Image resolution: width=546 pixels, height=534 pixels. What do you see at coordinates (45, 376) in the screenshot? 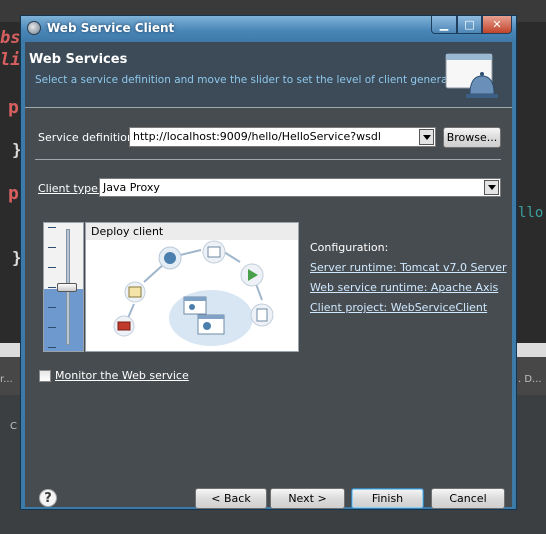
I see `monitor-checkbox` at bounding box center [45, 376].